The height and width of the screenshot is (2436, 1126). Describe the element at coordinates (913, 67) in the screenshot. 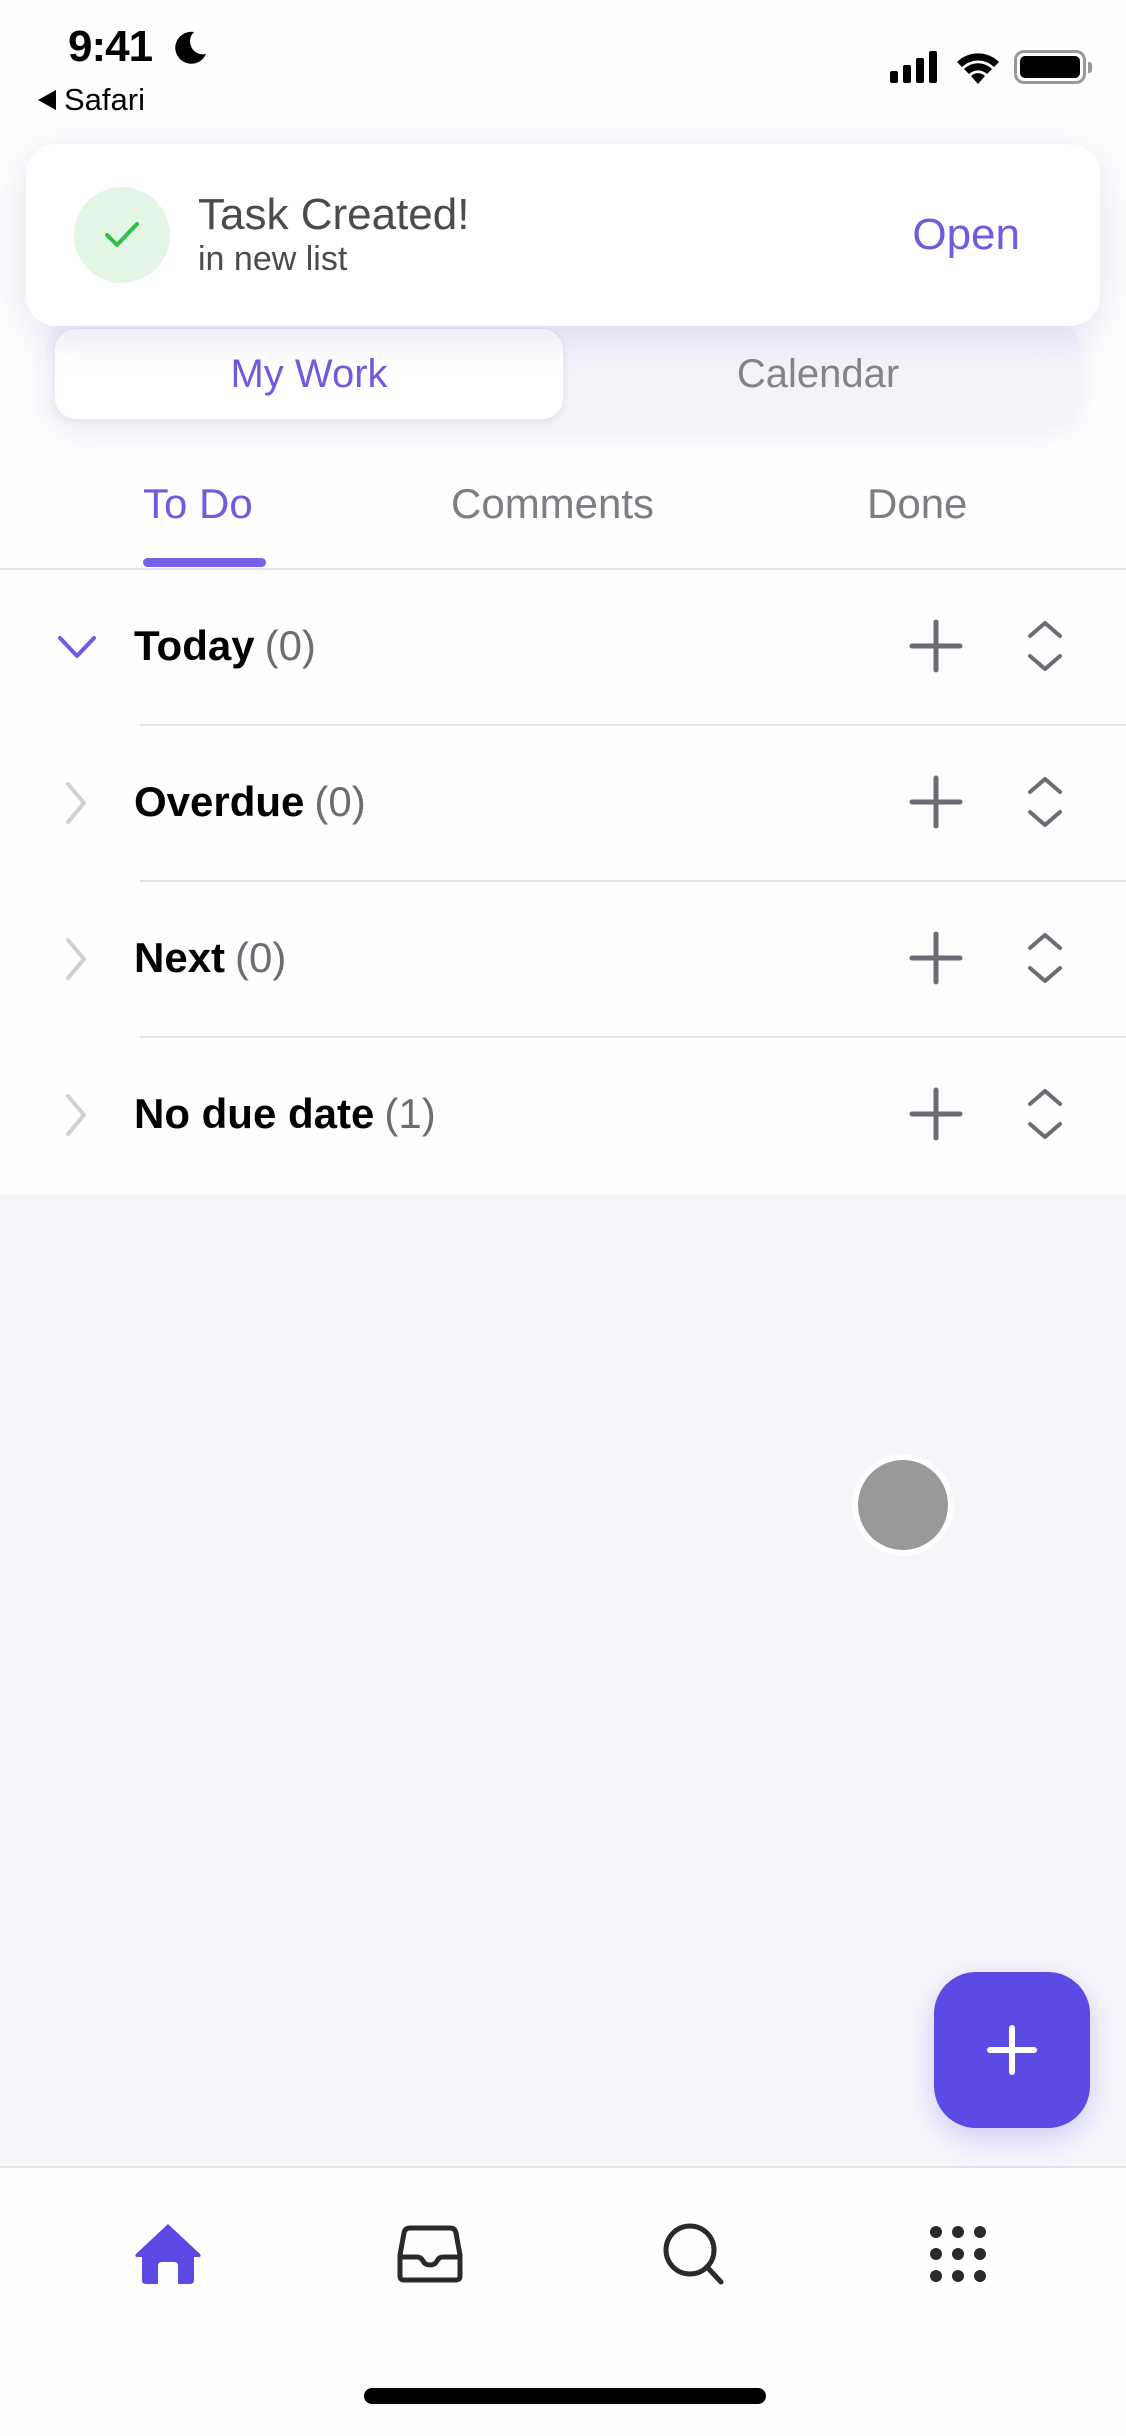

I see `cellular-signal-icon` at that location.